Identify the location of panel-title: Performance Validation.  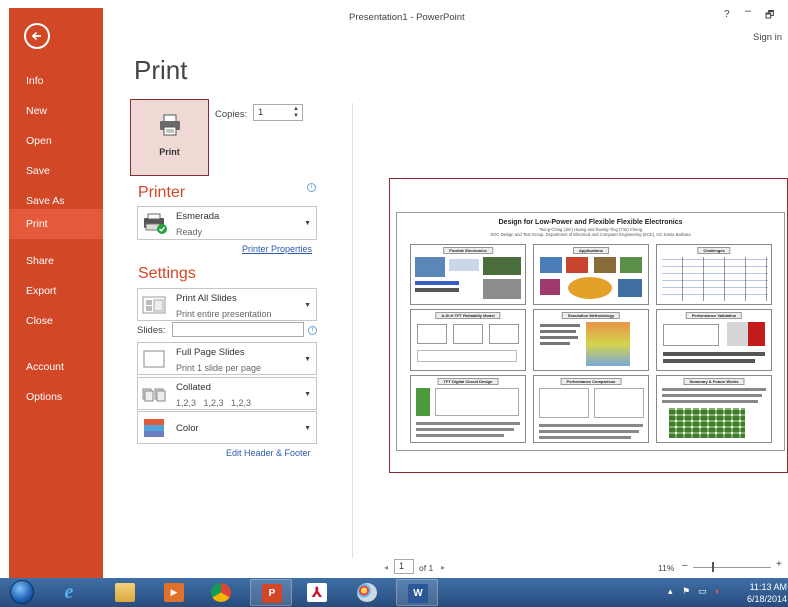
(714, 315).